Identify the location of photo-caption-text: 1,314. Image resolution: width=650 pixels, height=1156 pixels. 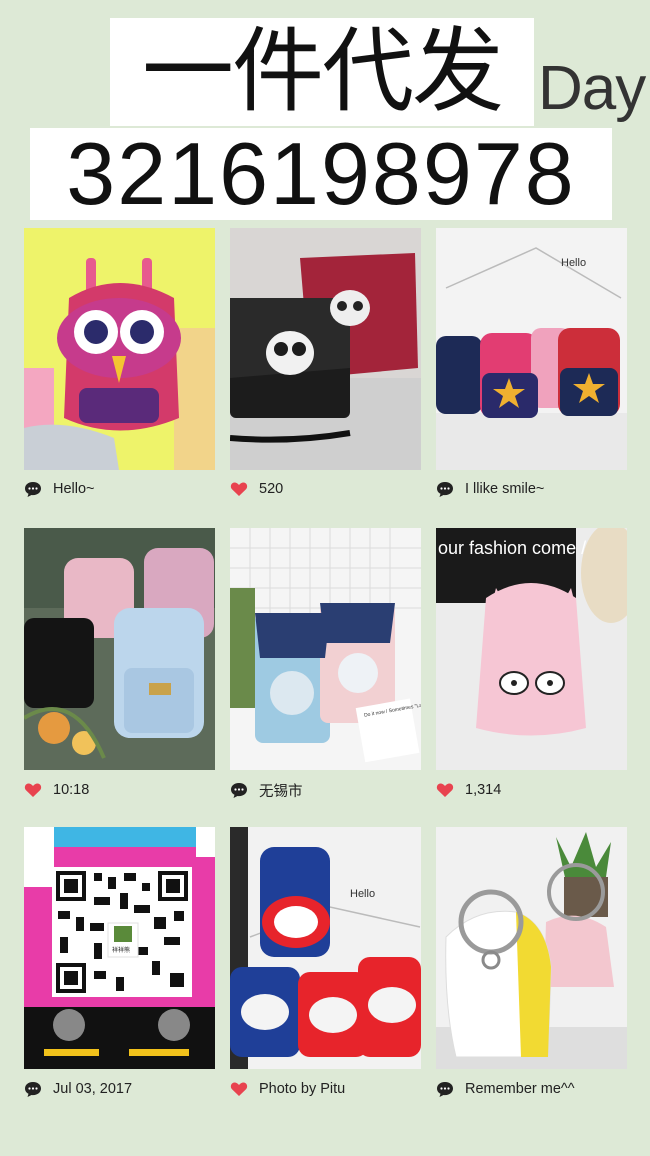
(483, 790).